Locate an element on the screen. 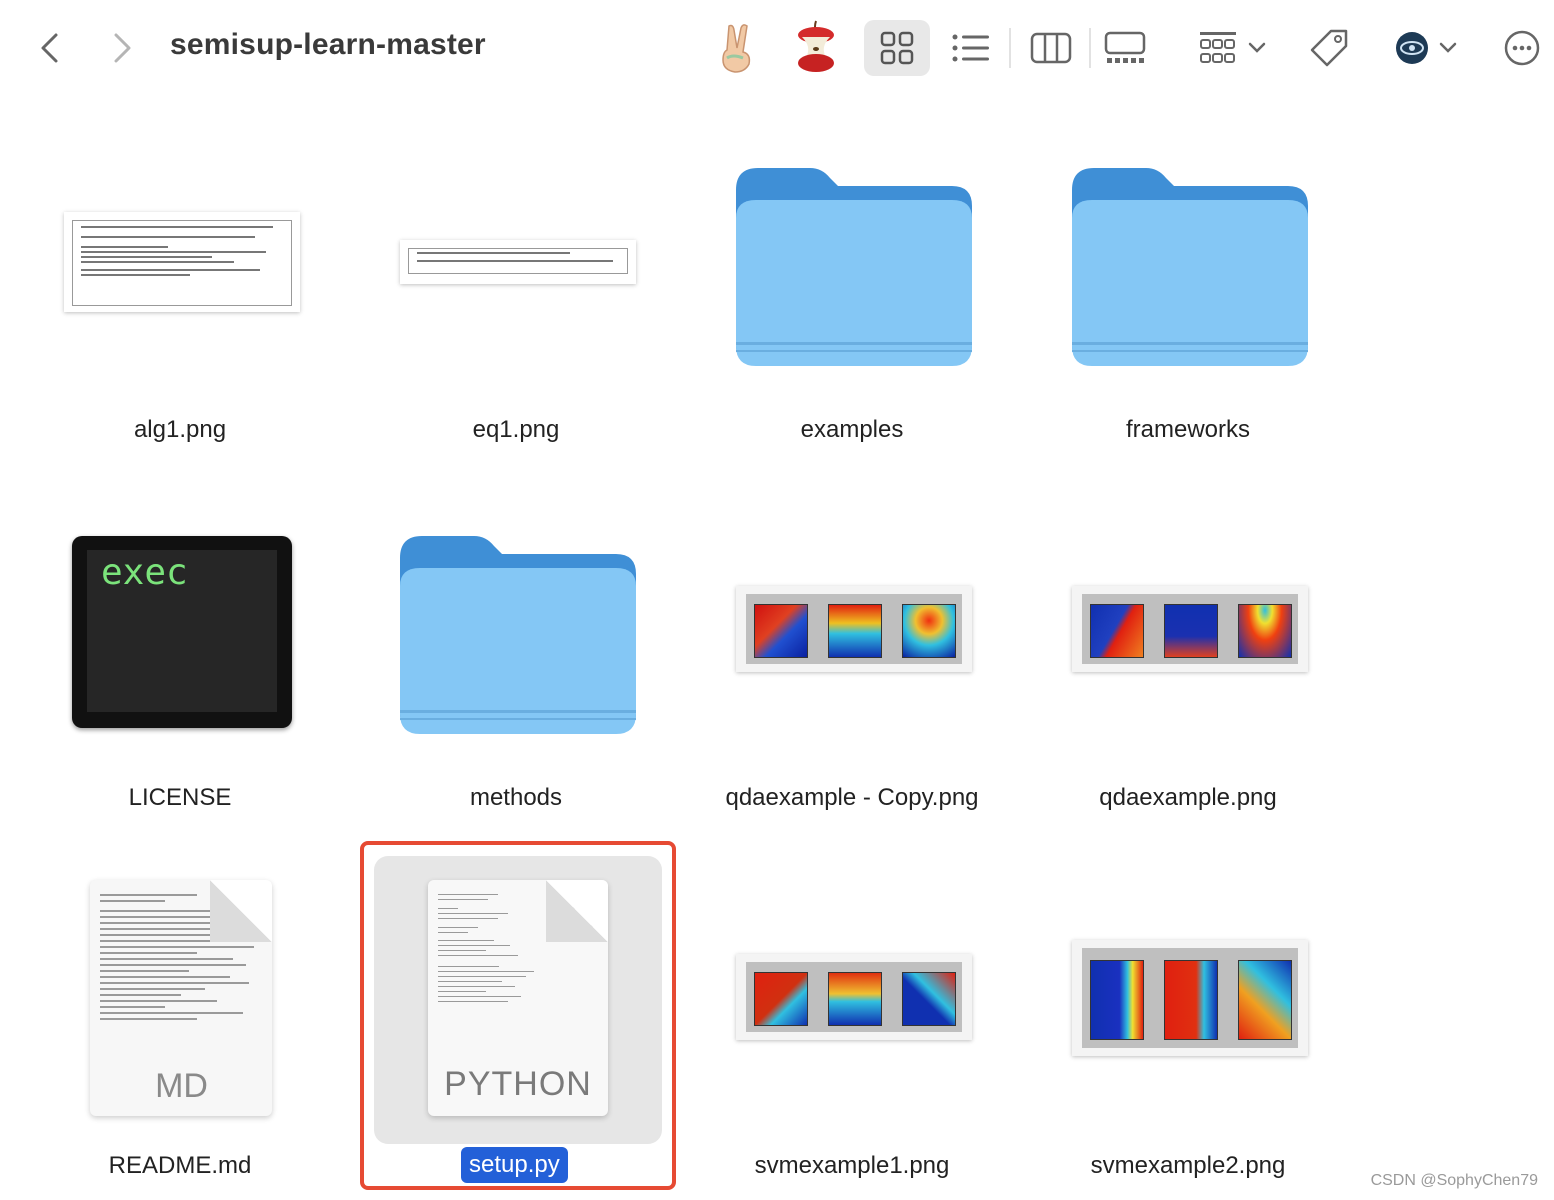  chevron-left-icon is located at coordinates (49, 48).